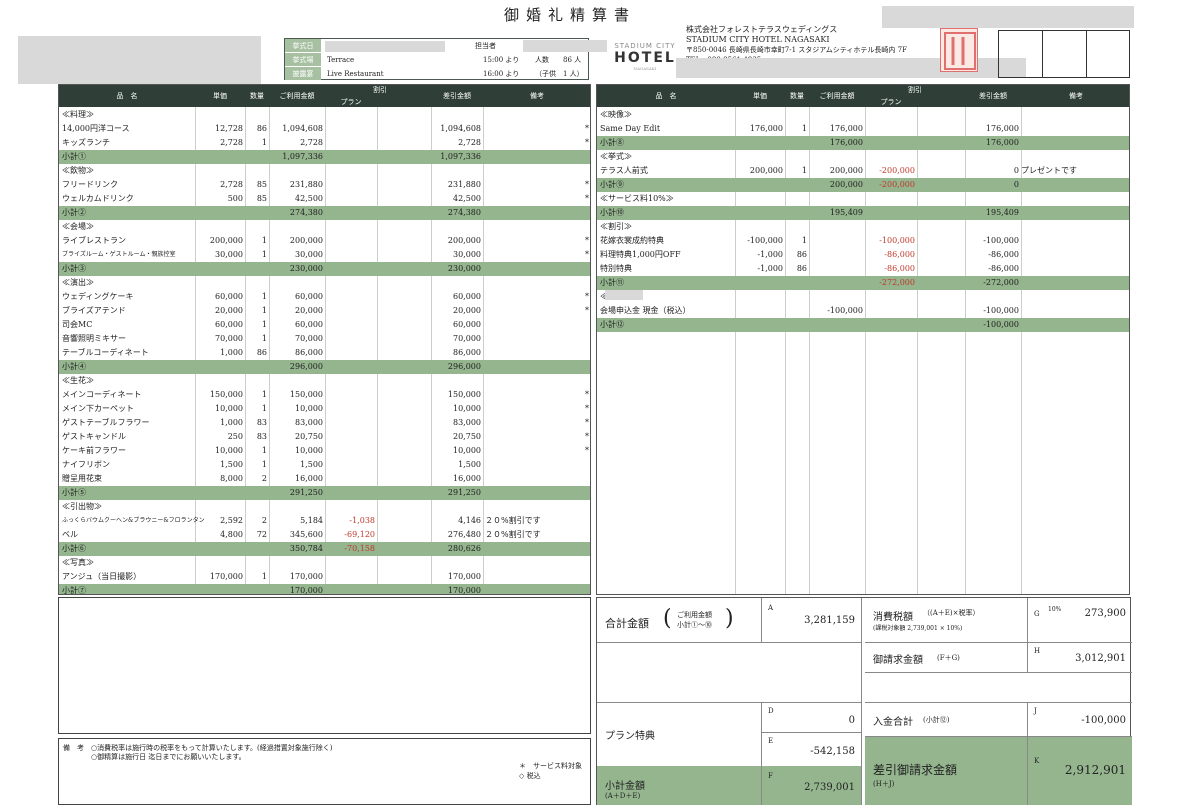  Describe the element at coordinates (385, 46) in the screenshot. I see `redacted-date` at that location.